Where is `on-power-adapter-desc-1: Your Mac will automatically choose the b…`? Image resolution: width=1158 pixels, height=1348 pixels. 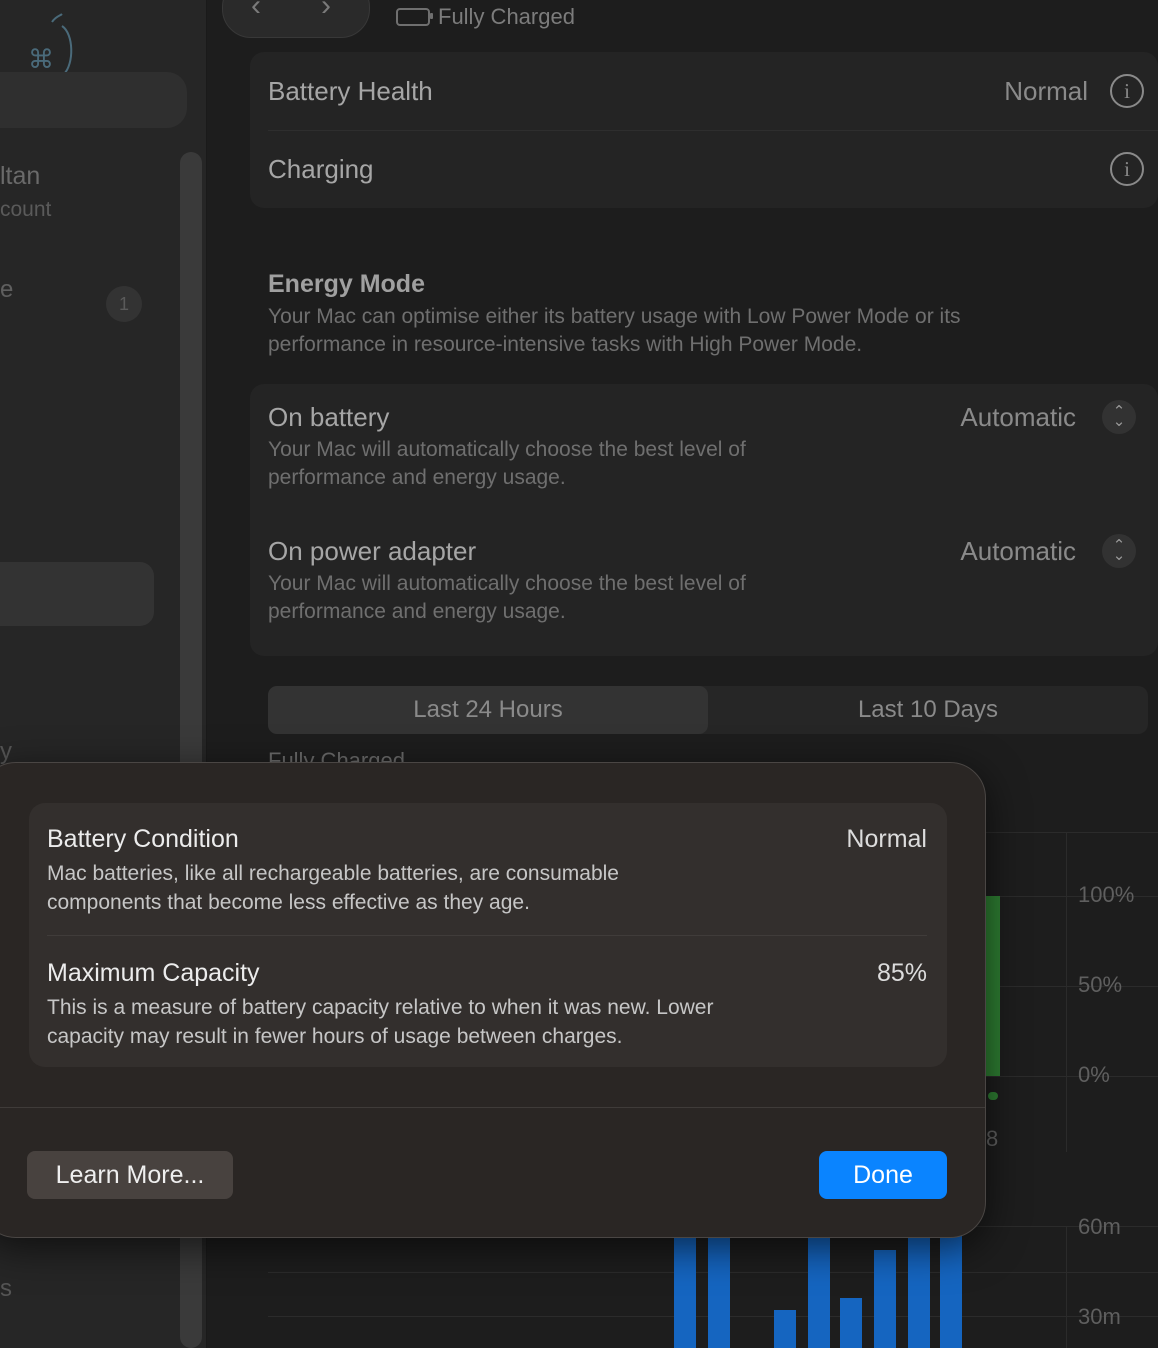
on-power-adapter-desc-1: Your Mac will automatically choose the b… is located at coordinates (507, 583).